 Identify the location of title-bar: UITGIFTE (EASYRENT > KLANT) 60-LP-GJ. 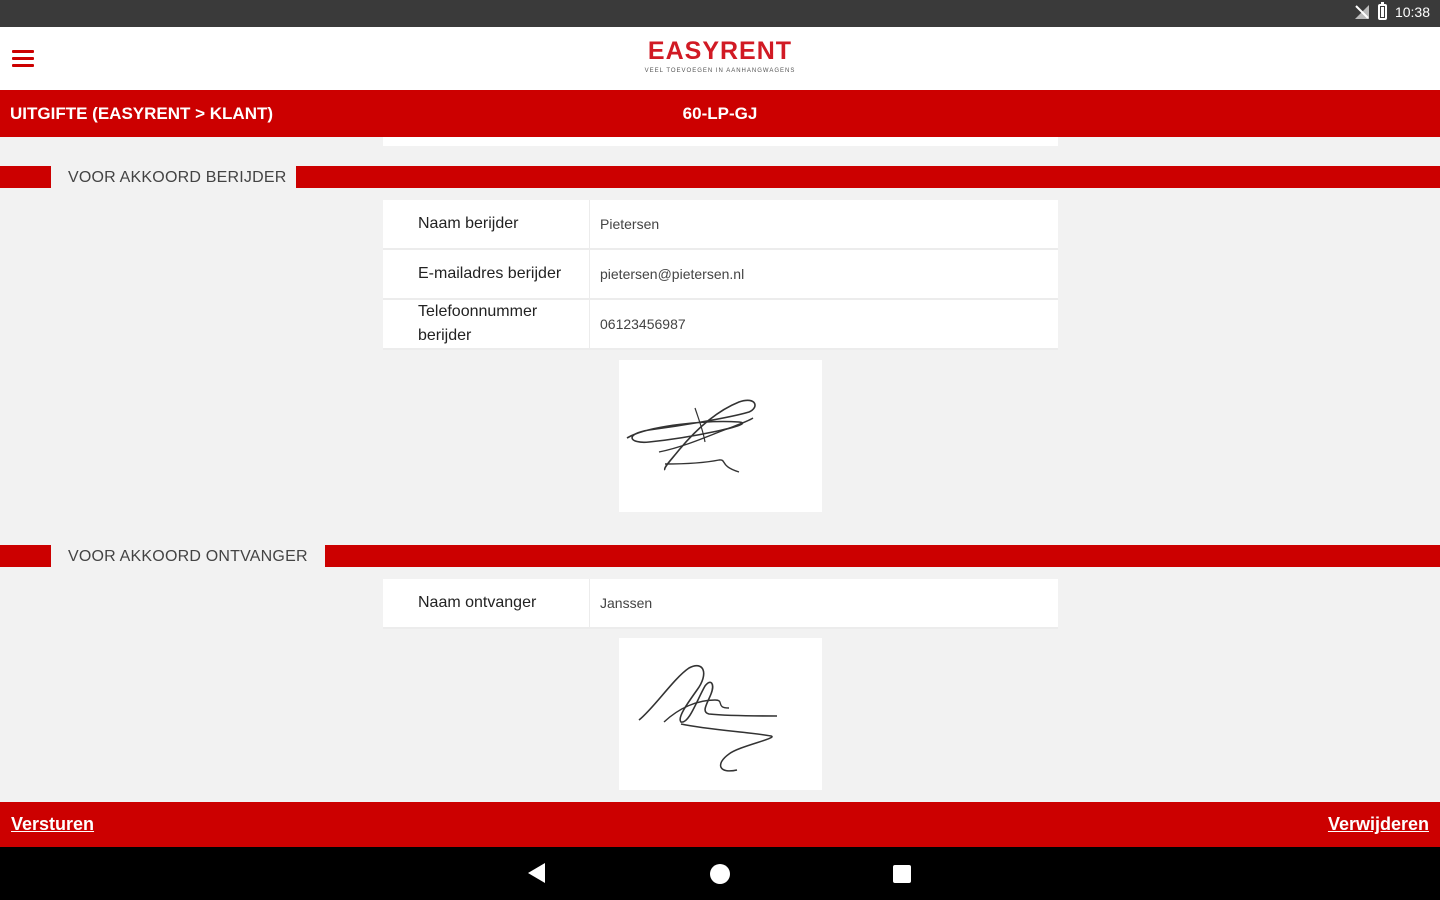
(720, 113).